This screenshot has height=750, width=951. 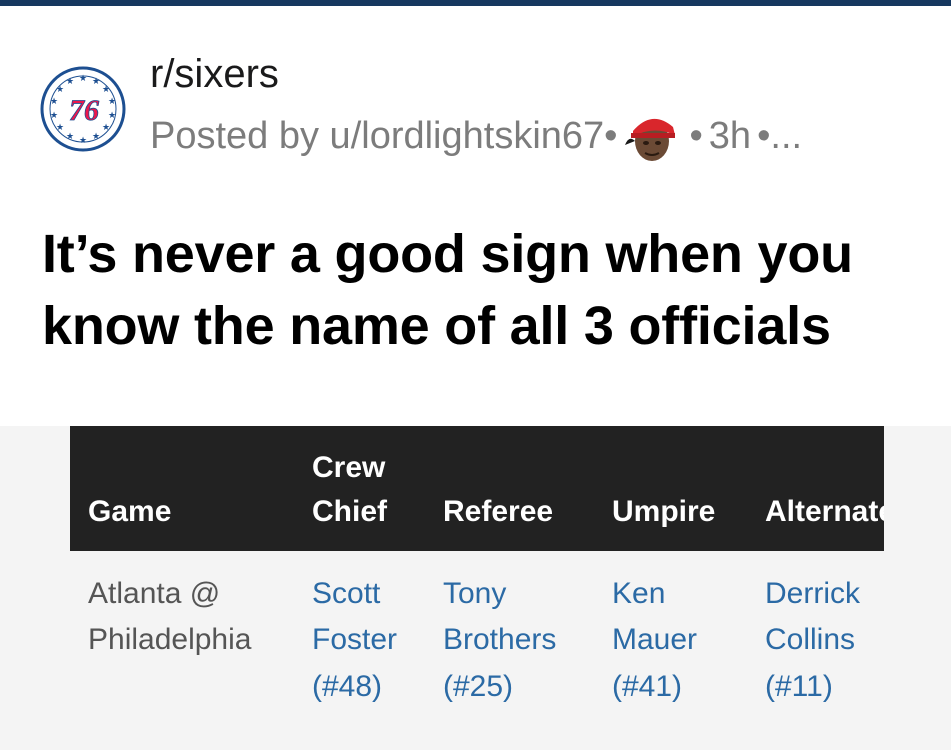 What do you see at coordinates (349, 467) in the screenshot?
I see `header-crew-chief-line1: Crew` at bounding box center [349, 467].